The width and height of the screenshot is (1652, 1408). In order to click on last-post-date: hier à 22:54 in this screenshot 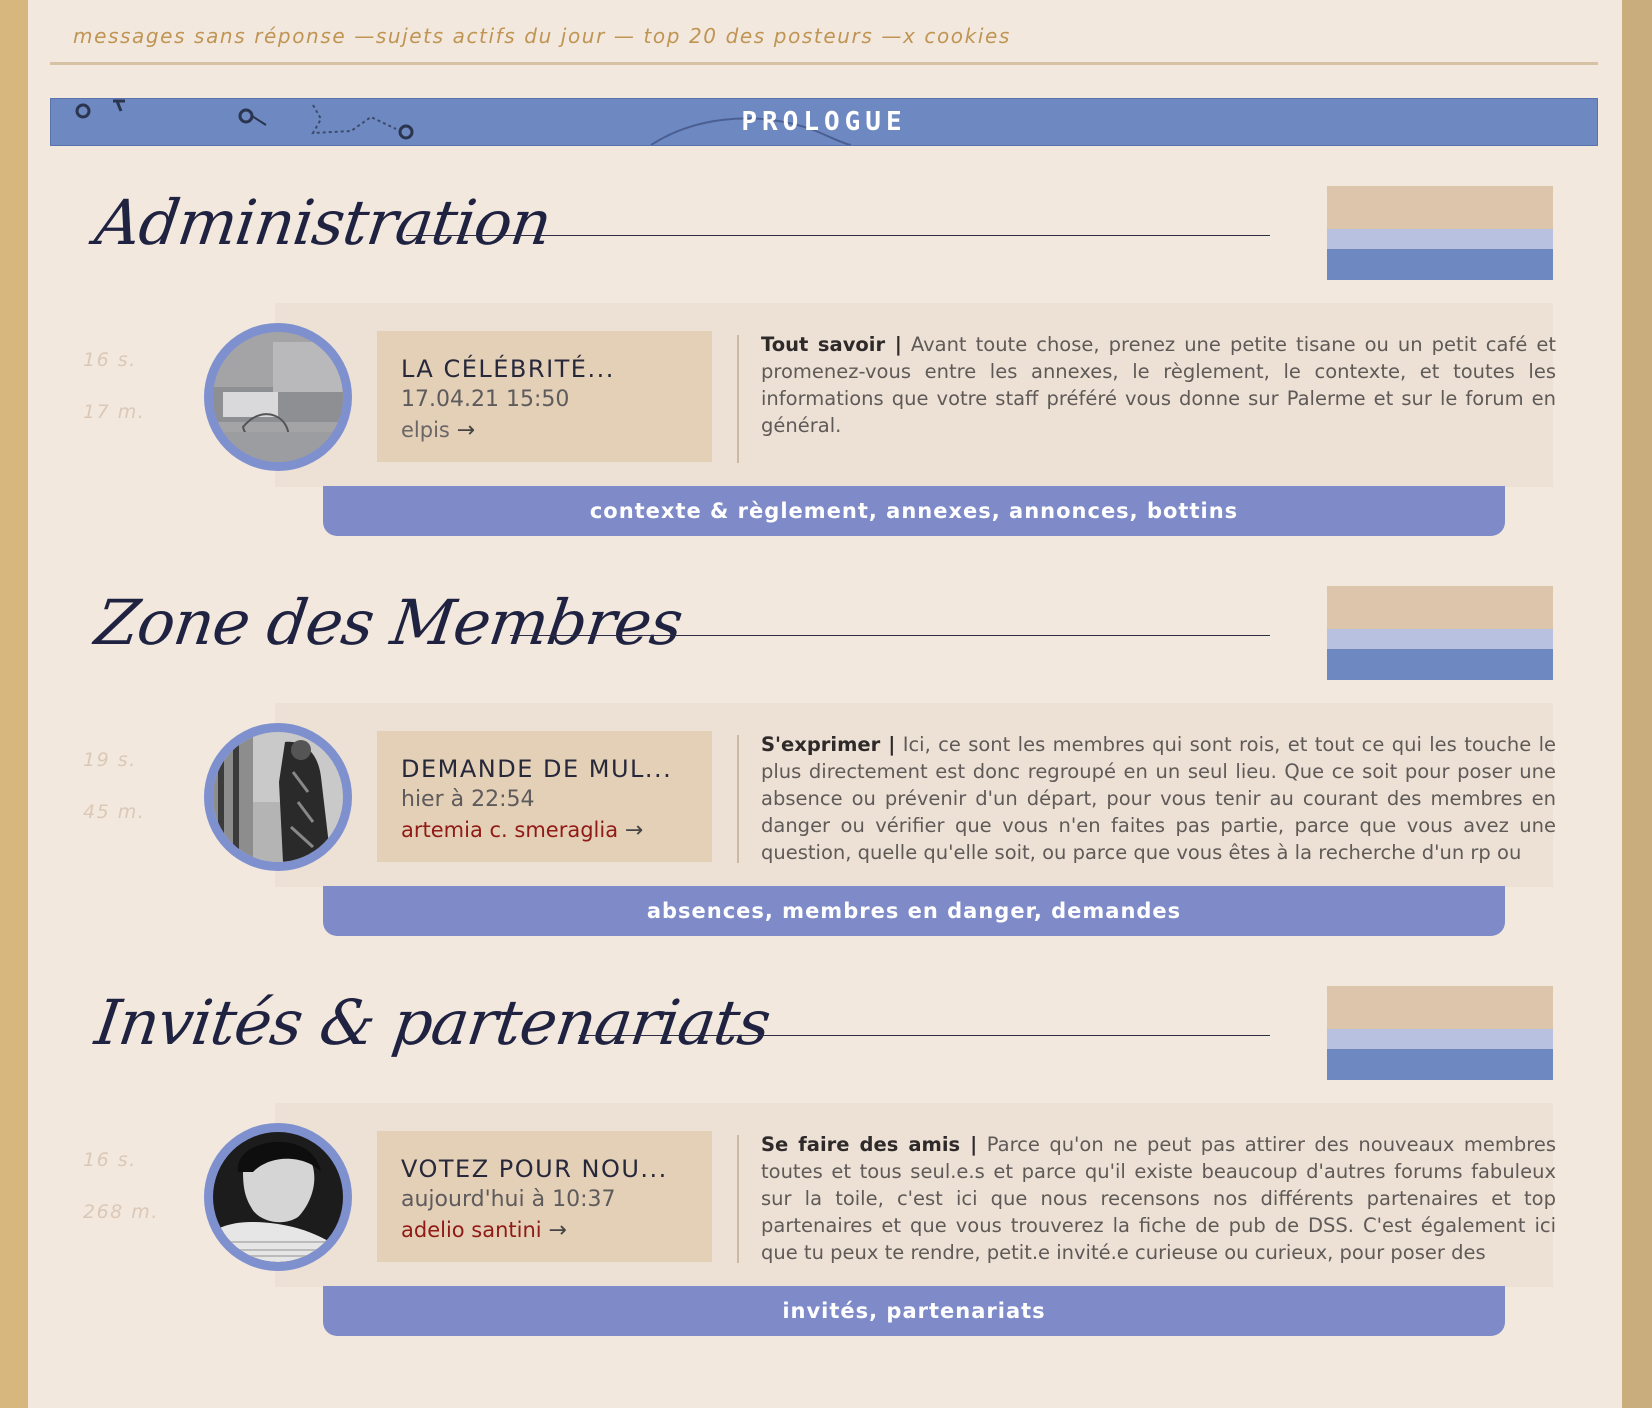, I will do `click(468, 799)`.